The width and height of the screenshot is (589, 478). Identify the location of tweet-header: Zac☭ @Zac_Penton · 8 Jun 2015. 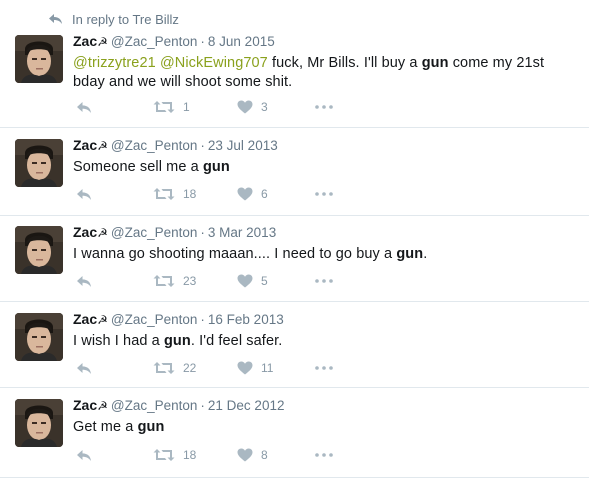
(326, 42).